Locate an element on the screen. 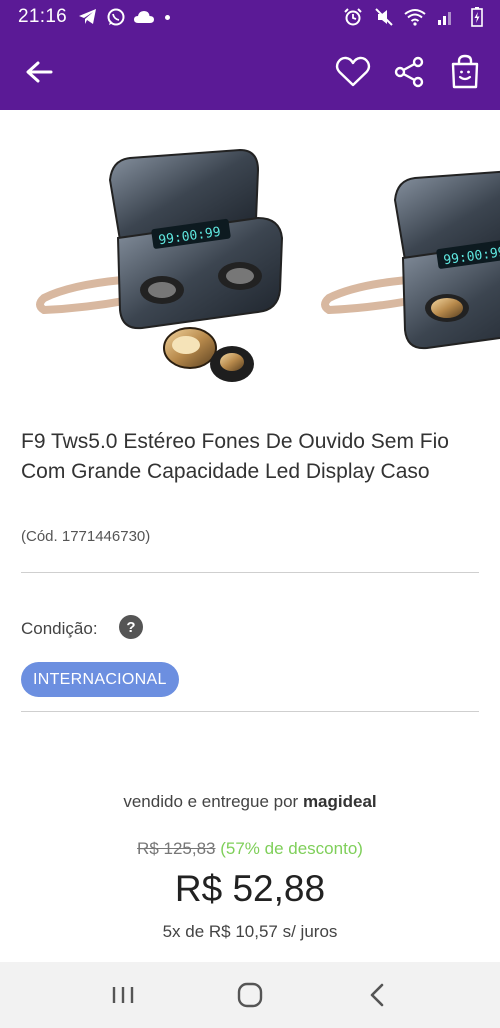 This screenshot has height=1028, width=500. condition-badge: INTERNACIONAL is located at coordinates (100, 679).